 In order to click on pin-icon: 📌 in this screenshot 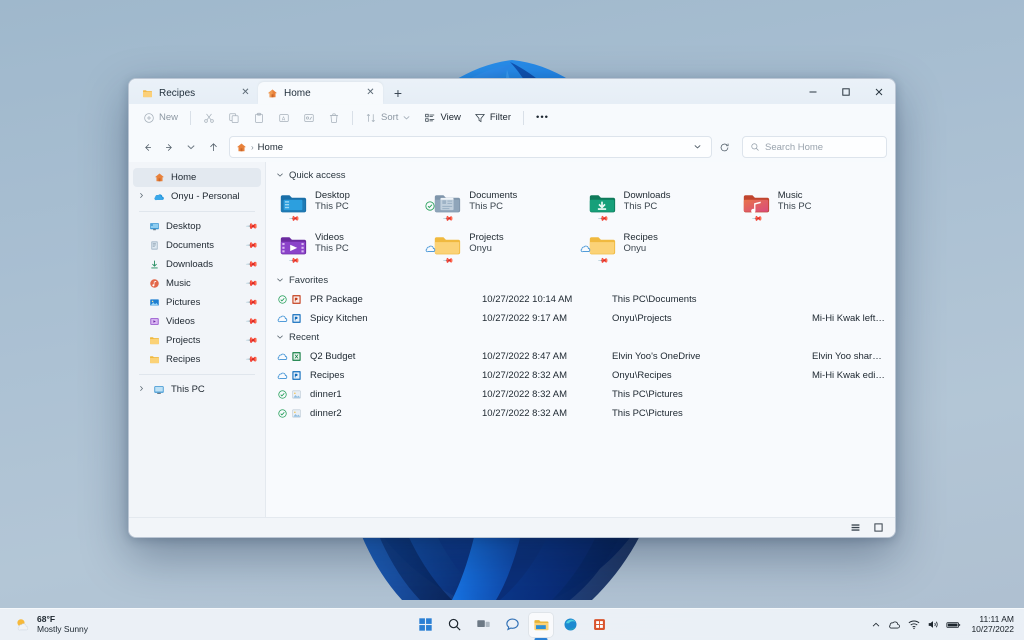, I will do `click(252, 340)`.